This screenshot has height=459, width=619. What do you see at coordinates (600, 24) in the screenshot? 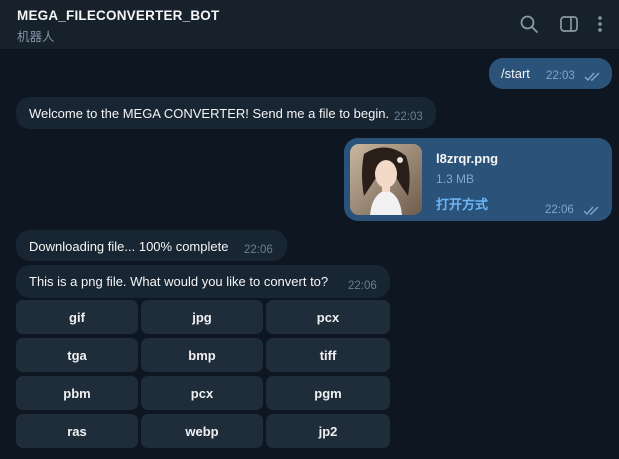
I see `more-vert-icon` at bounding box center [600, 24].